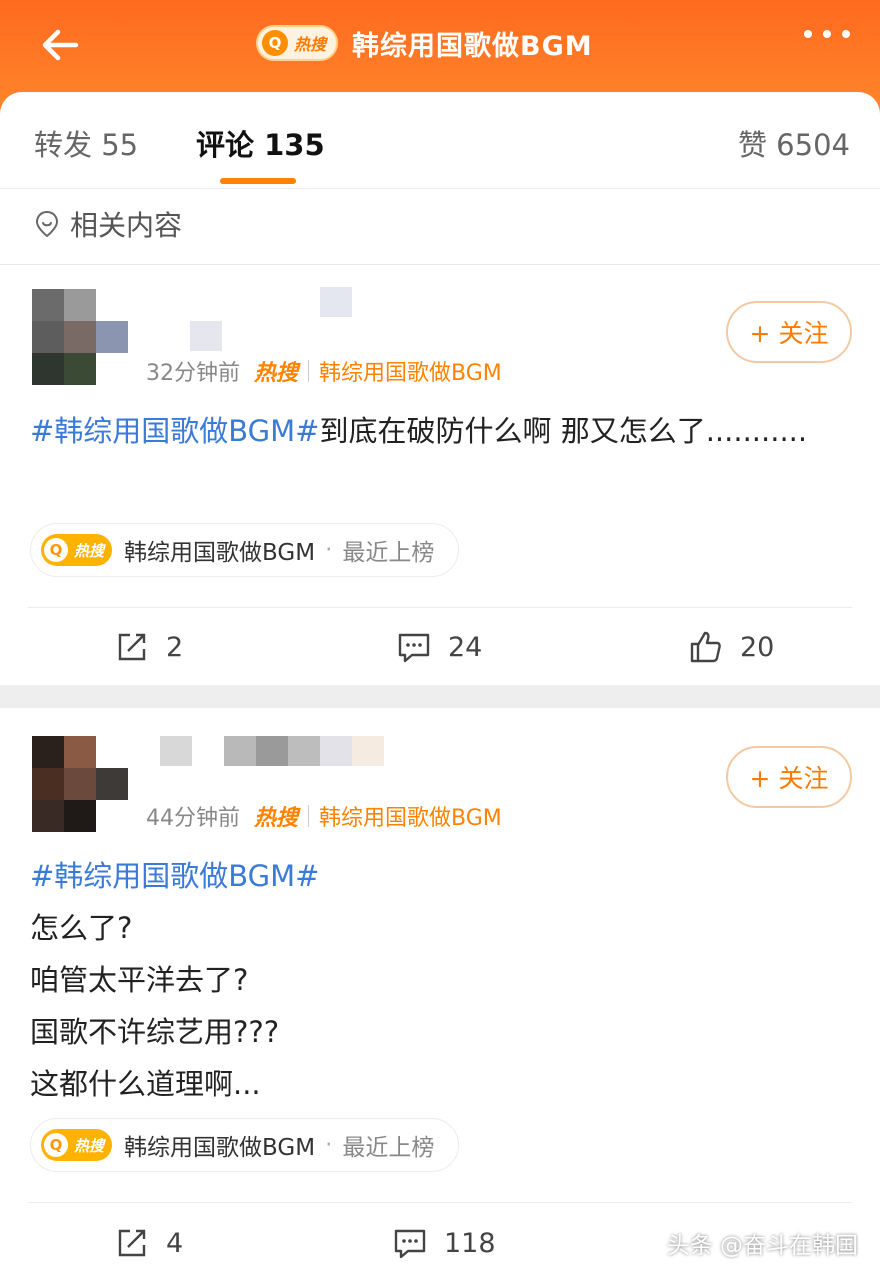  I want to click on related-content-link: 相关内容, so click(107, 224).